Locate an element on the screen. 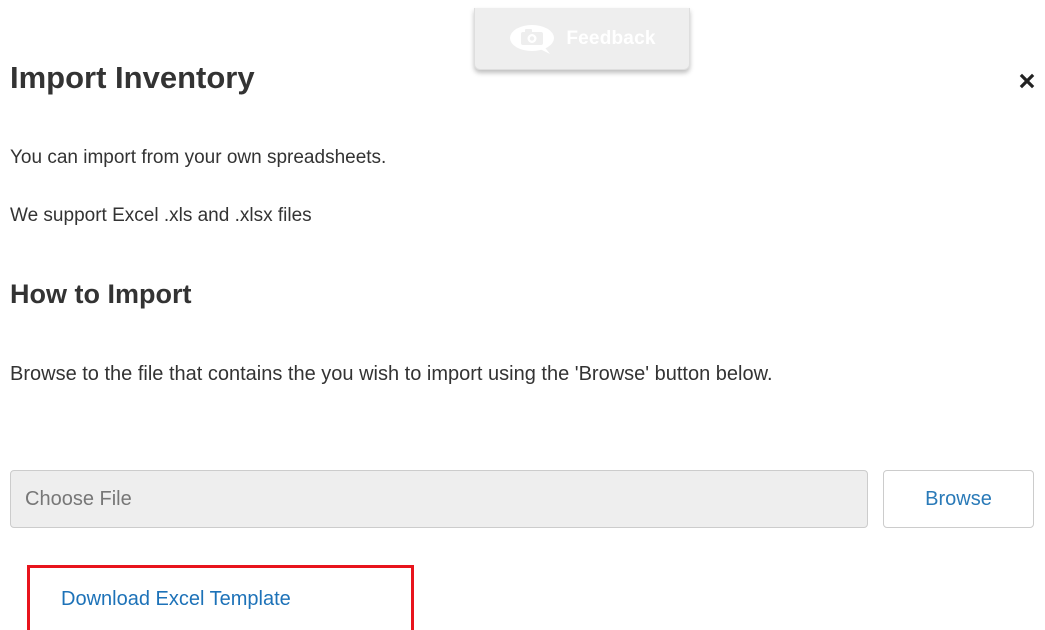  camera-speech-bubble-icon is located at coordinates (532, 39).